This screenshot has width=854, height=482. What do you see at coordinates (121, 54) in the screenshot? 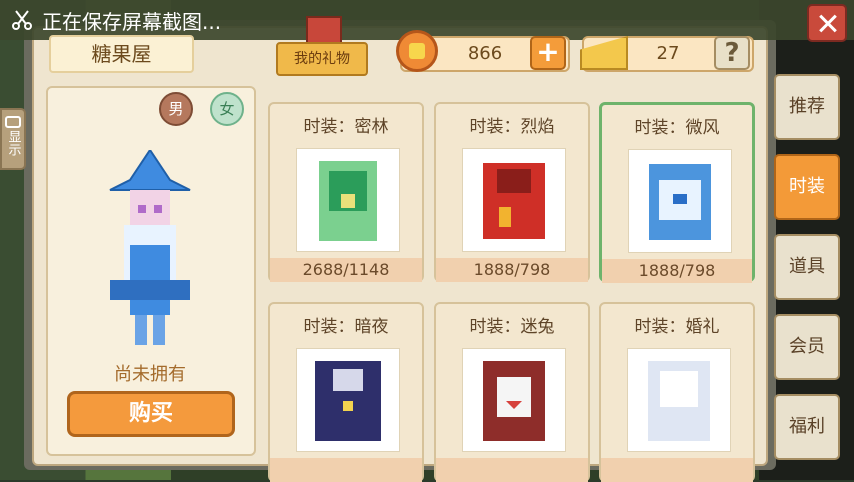
I see `shop-title: 糖果屋` at bounding box center [121, 54].